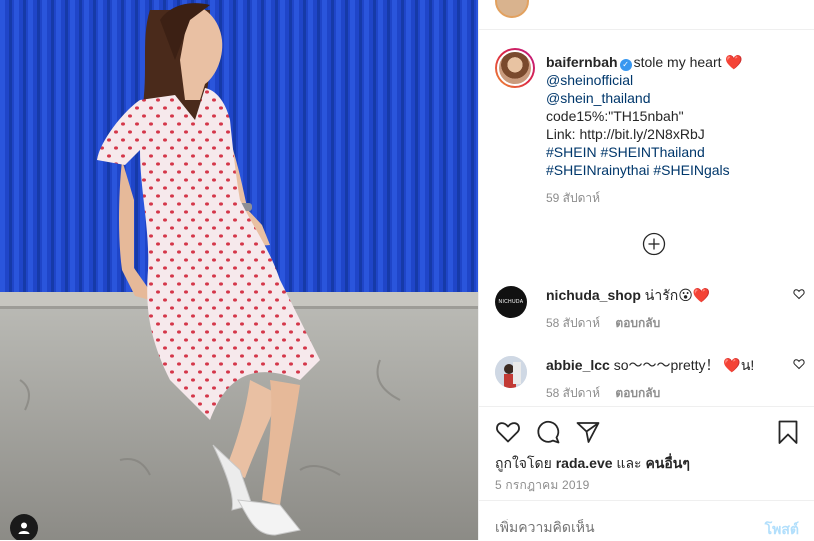 The width and height of the screenshot is (814, 541). What do you see at coordinates (620, 527) in the screenshot?
I see `comment-input` at bounding box center [620, 527].